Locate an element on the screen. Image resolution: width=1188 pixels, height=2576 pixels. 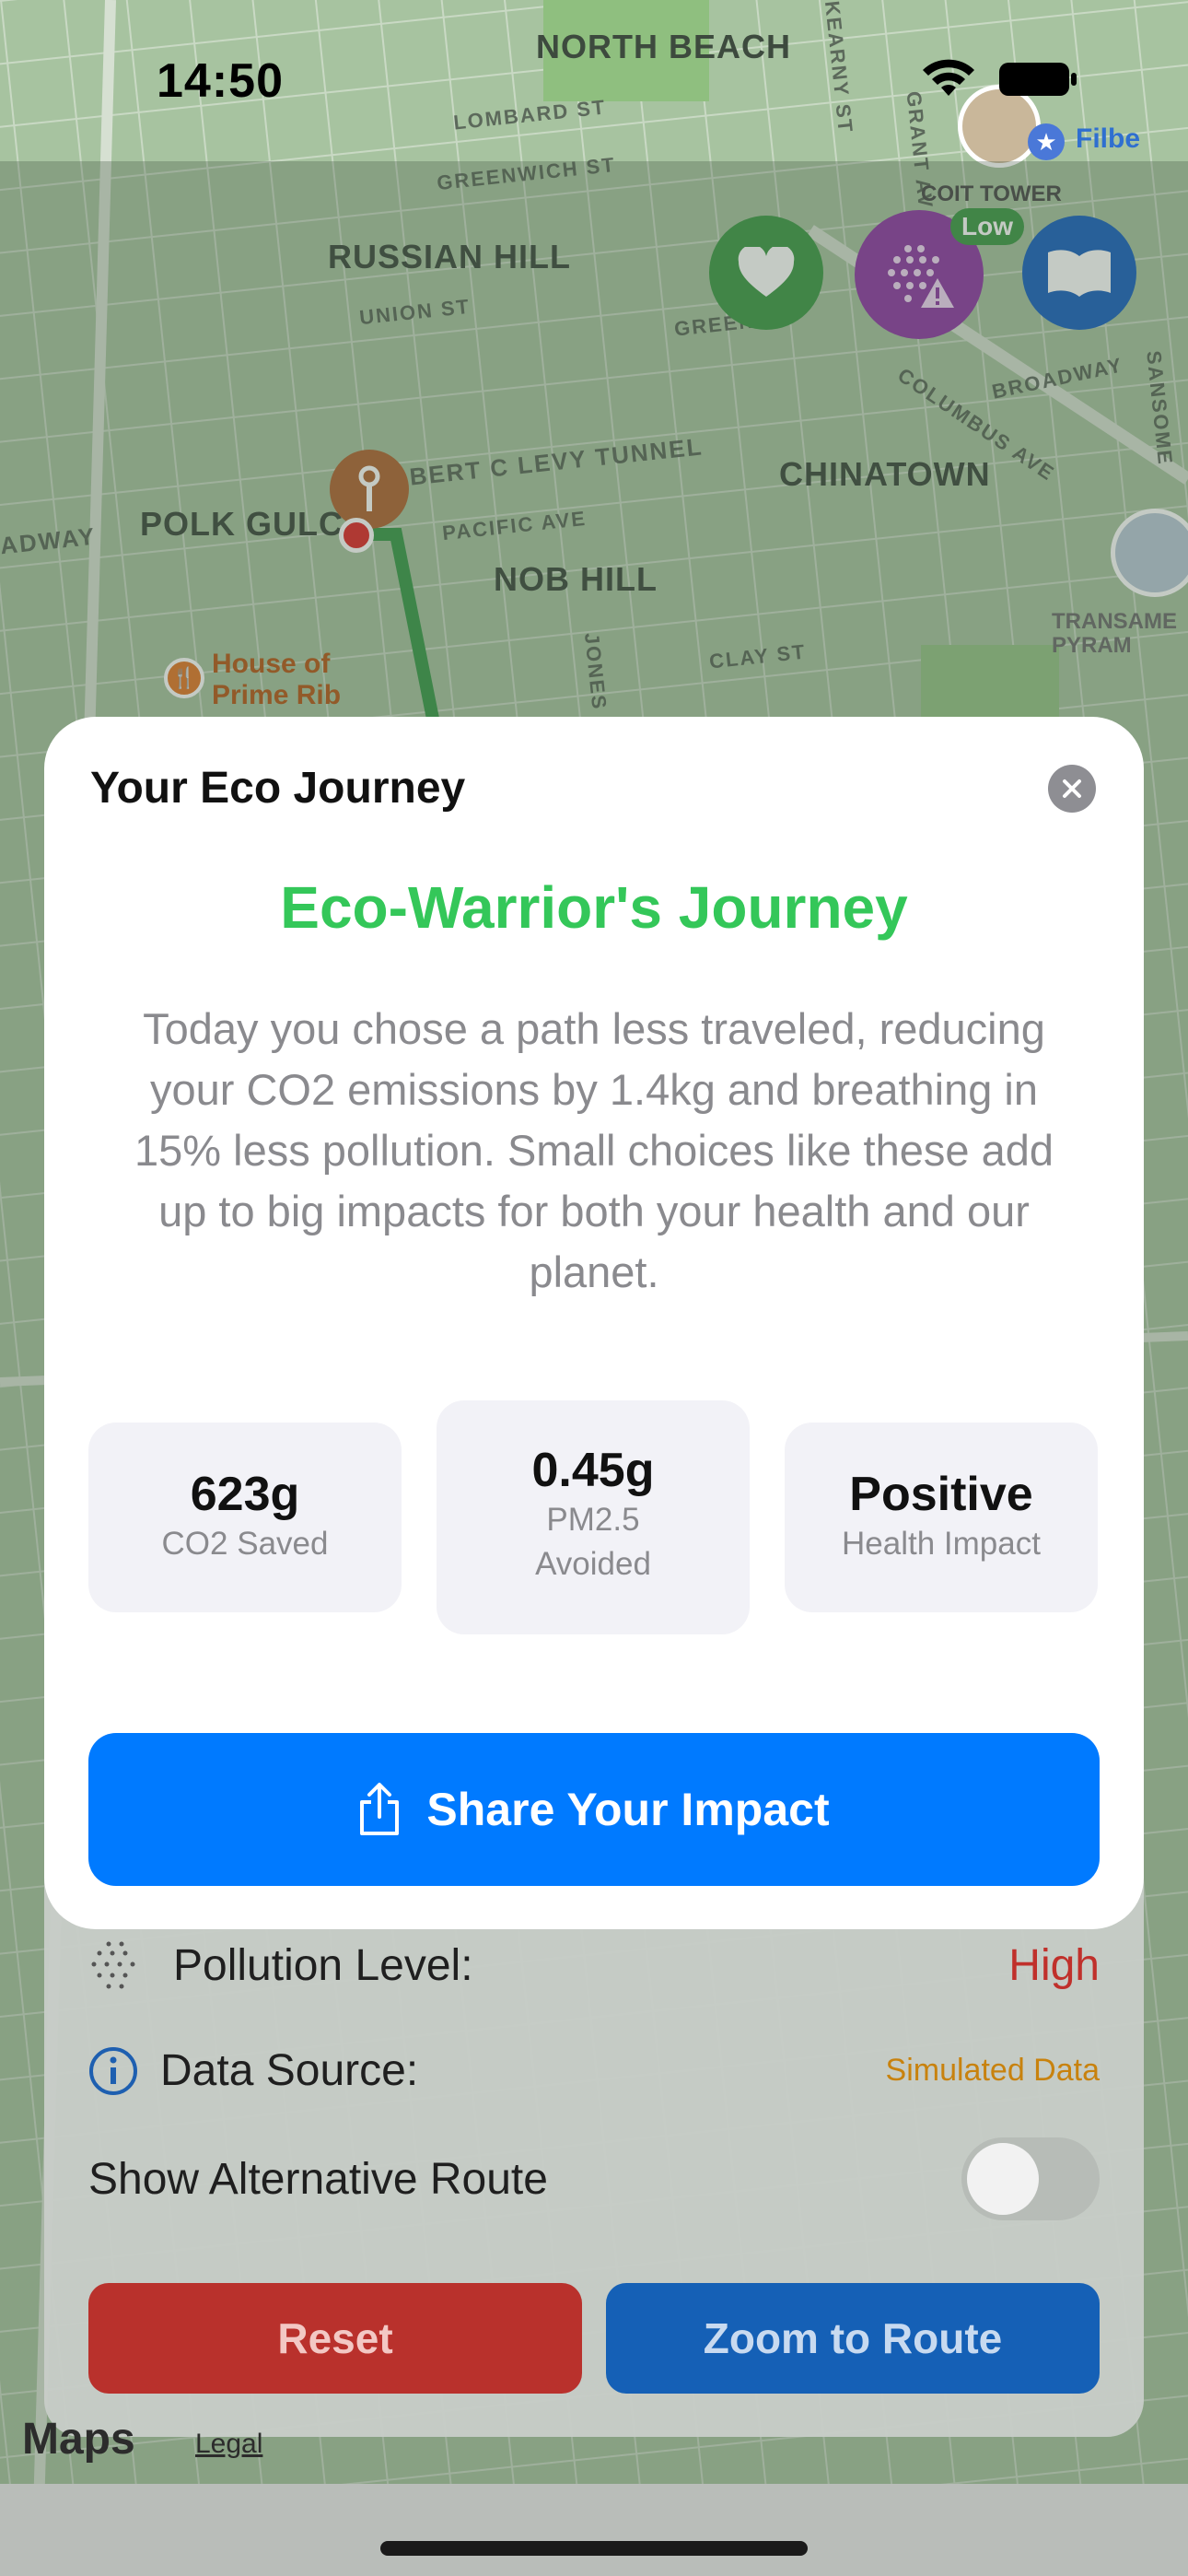
reset-button: Reset is located at coordinates (335, 2338).